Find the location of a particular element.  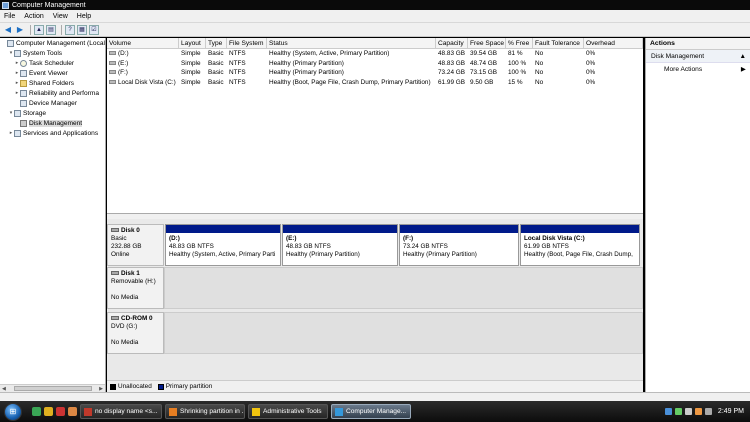

column-header: Free Space is located at coordinates (487, 43).